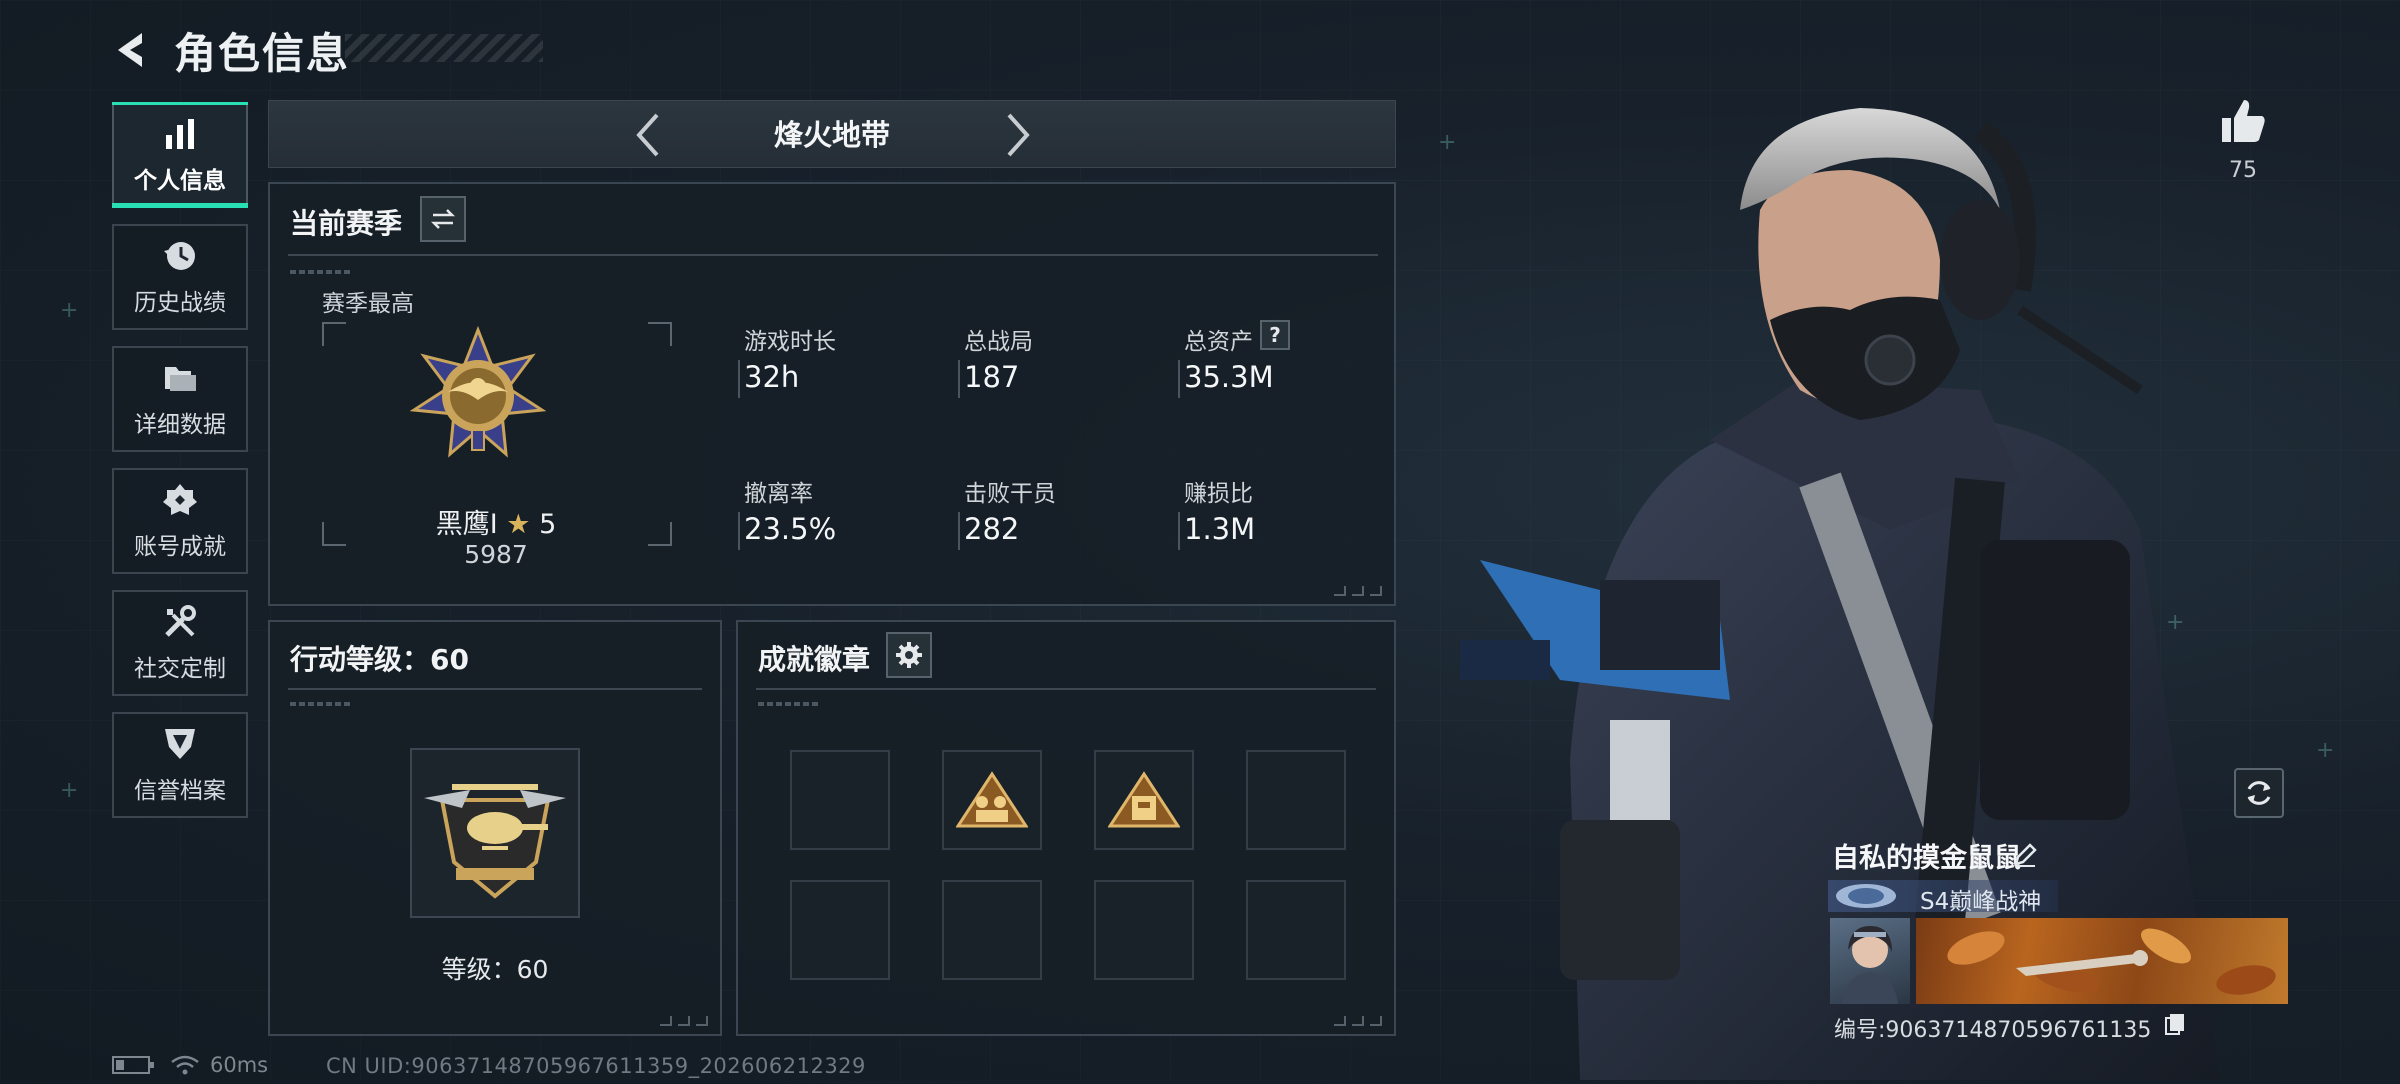  I want to click on action-level-text: 等级：60, so click(495, 969).